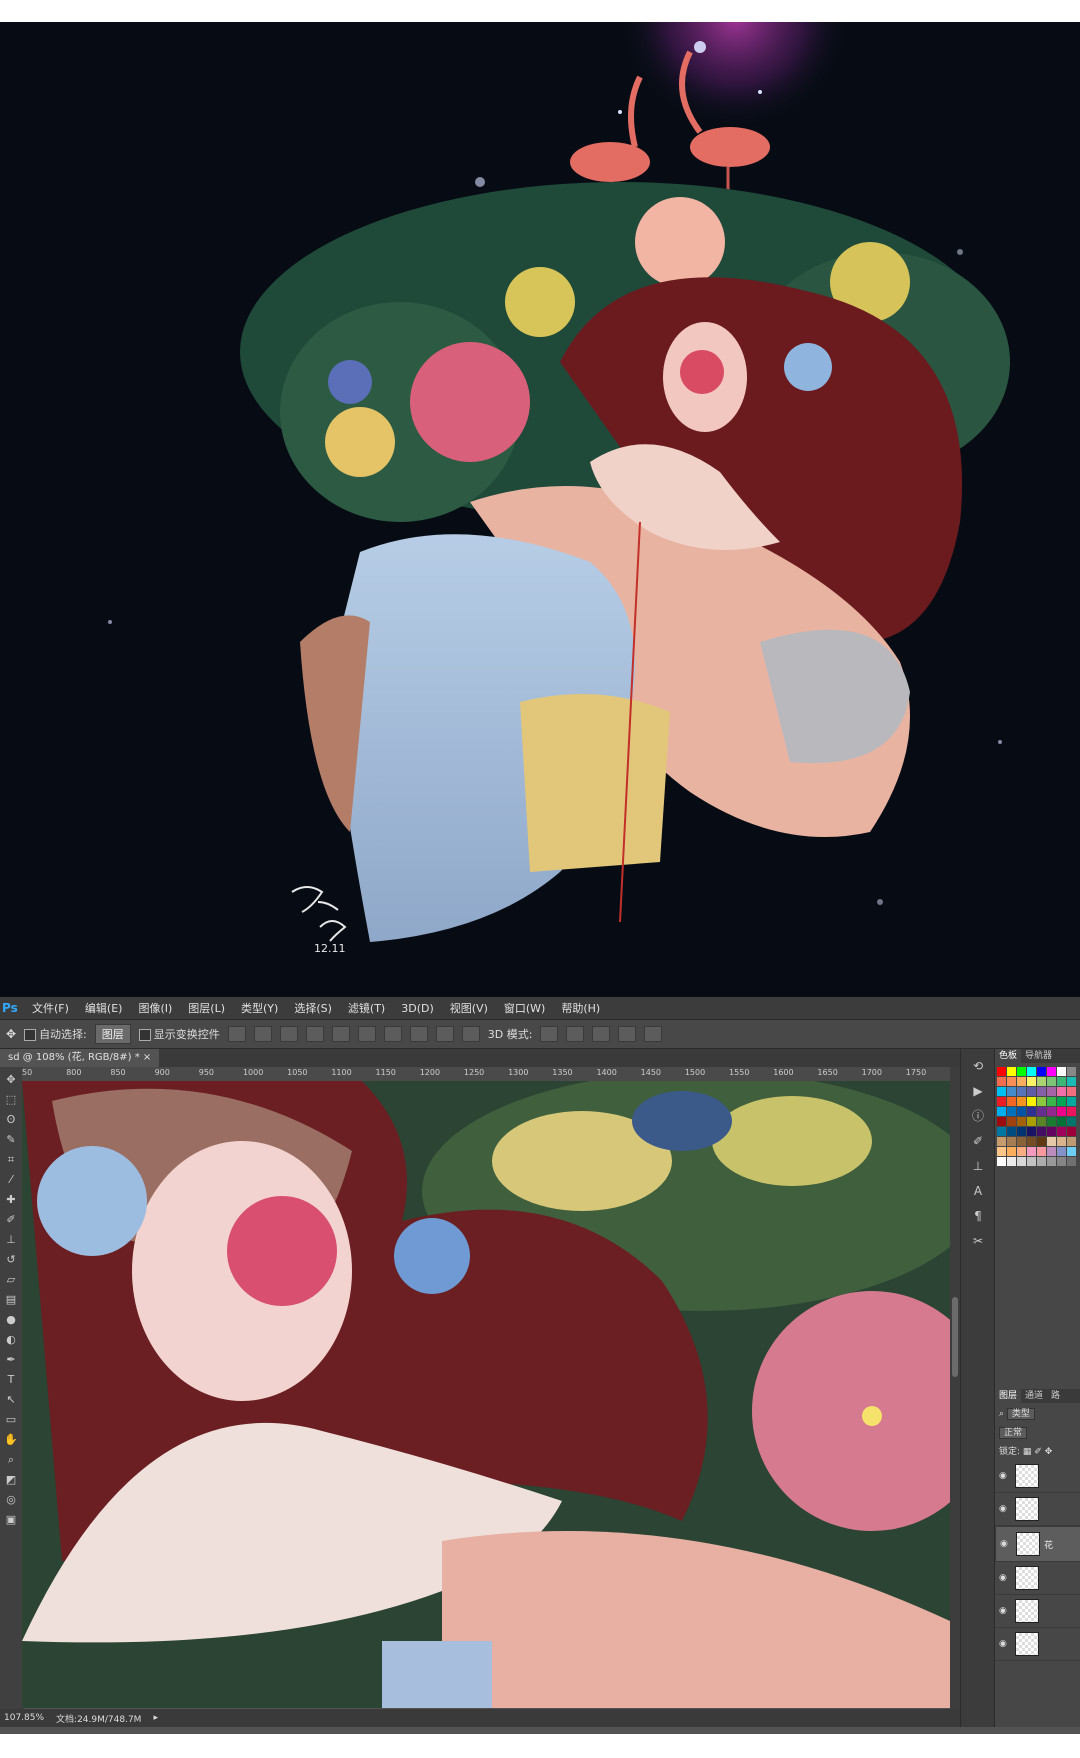 This screenshot has height=1758, width=1080. Describe the element at coordinates (11, 1280) in the screenshot. I see `eraser-tool-icon: ▱` at that location.